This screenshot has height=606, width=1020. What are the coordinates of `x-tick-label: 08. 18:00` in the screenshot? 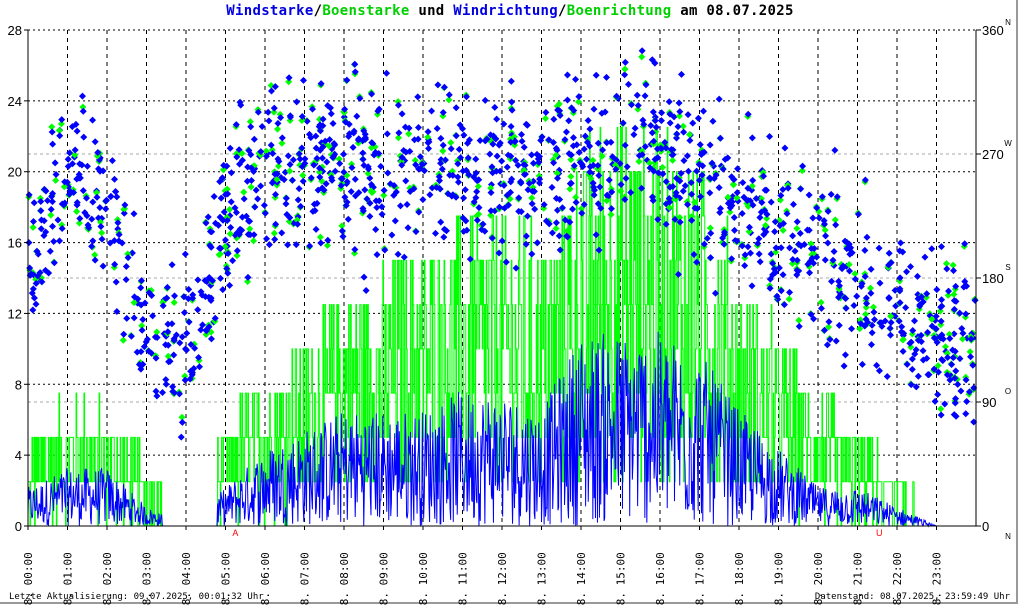 It's located at (739, 579).